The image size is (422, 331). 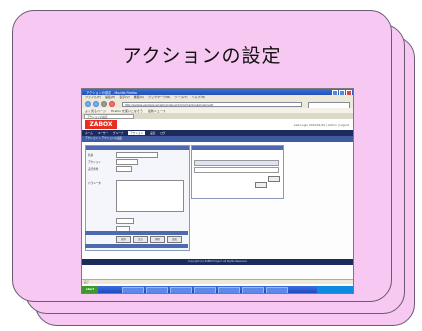 What do you see at coordinates (321, 125) in the screenshot?
I see `user-info: Last Login 2012/01/24 | Admin | Logout` at bounding box center [321, 125].